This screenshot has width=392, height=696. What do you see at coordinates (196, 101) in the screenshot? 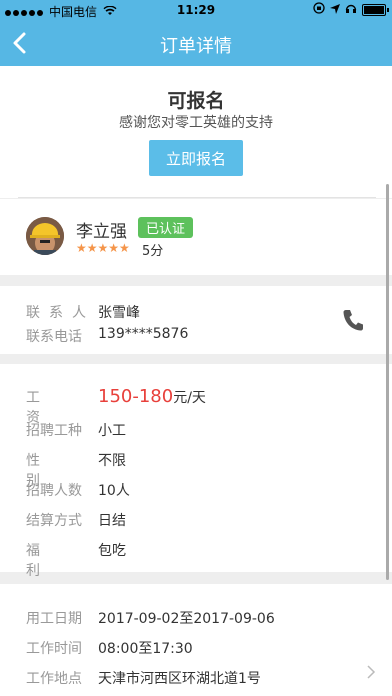
I see `signup-status: 可报名` at bounding box center [196, 101].